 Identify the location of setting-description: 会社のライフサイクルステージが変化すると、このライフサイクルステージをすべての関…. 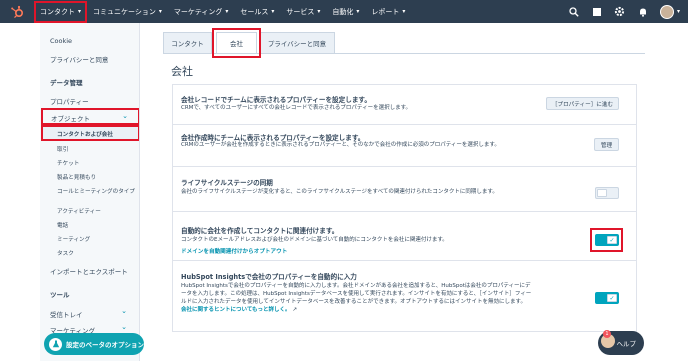
(339, 192).